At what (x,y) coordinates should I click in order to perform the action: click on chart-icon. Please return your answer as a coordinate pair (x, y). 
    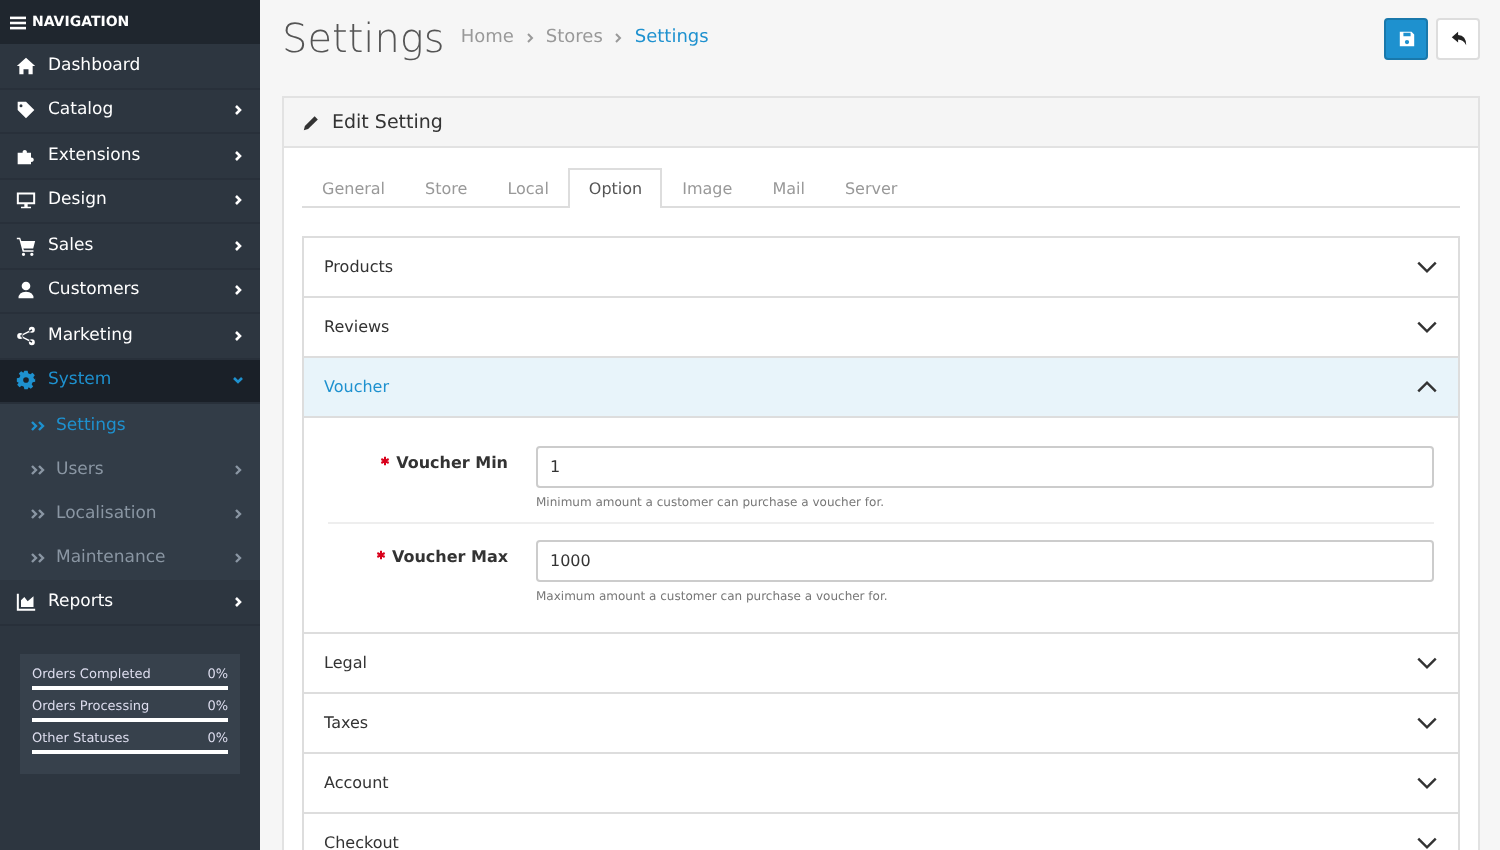
    Looking at the image, I should click on (26, 601).